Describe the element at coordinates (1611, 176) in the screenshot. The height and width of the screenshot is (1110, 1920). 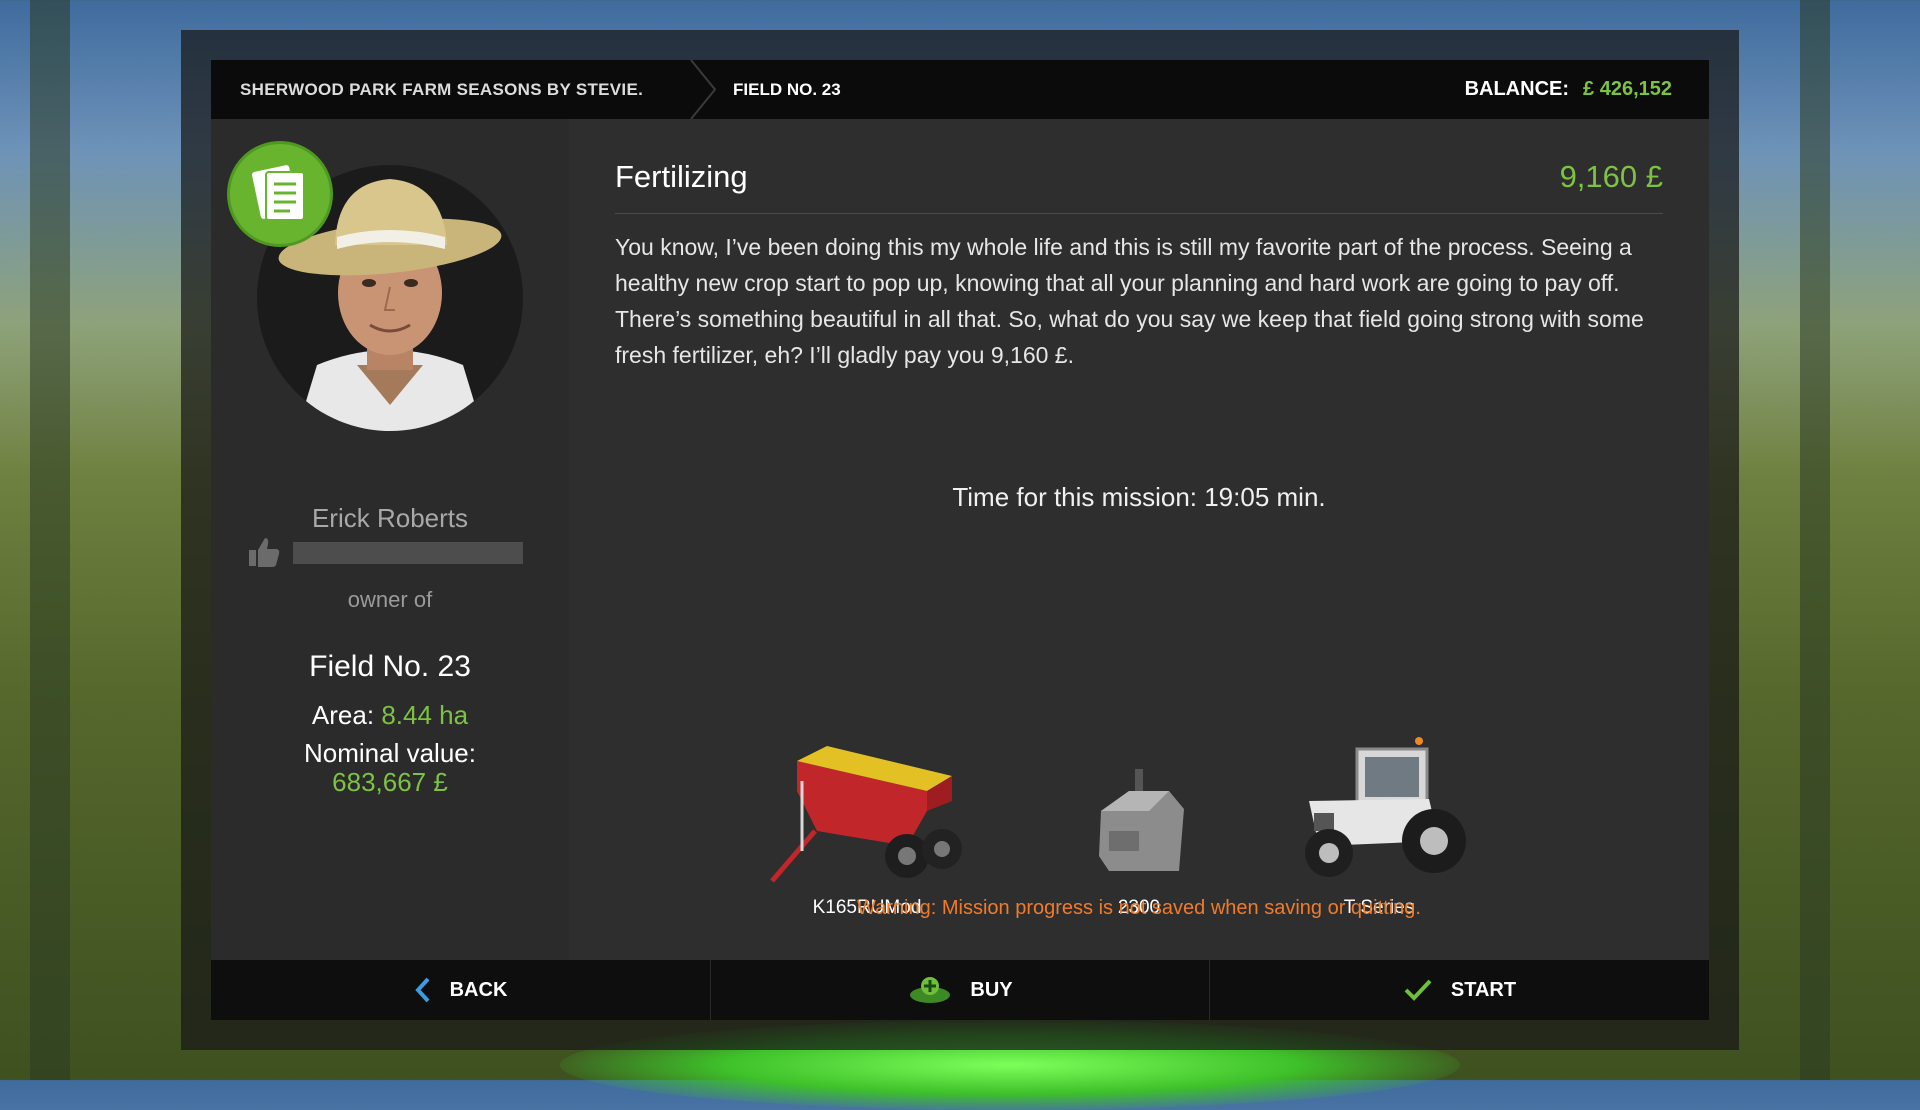
I see `mission-reward: 9,160 £` at that location.